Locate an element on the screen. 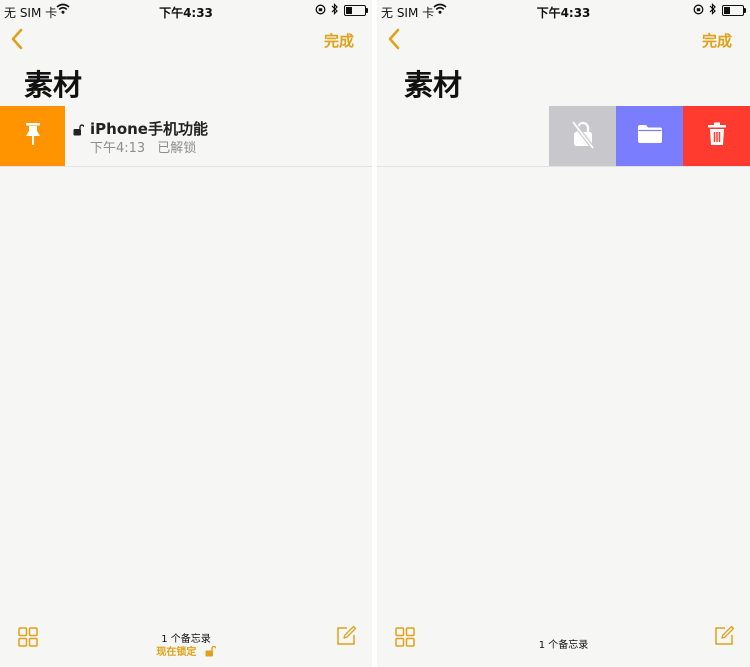  note-subtitle: 下午4:13 已解锁 is located at coordinates (143, 146).